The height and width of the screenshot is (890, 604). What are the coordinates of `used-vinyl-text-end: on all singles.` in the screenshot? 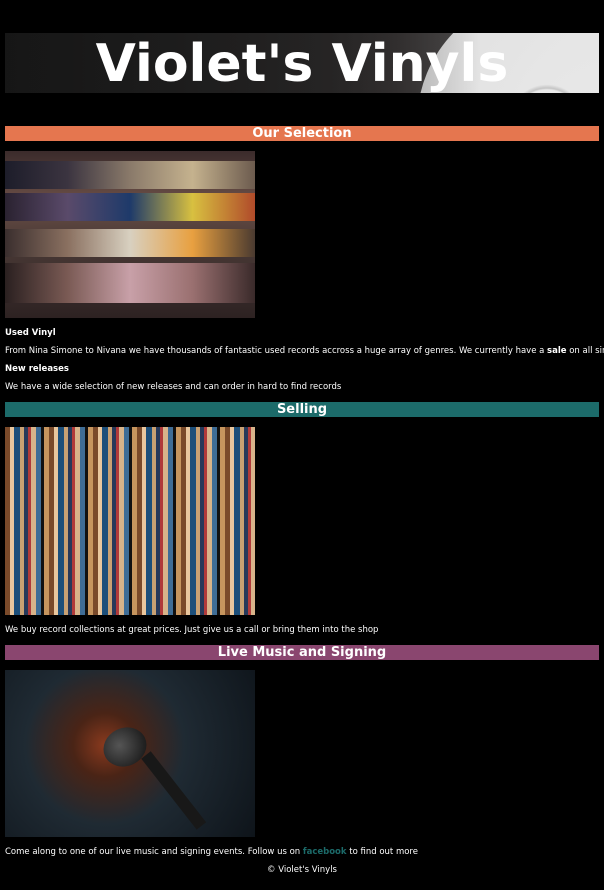 It's located at (586, 351).